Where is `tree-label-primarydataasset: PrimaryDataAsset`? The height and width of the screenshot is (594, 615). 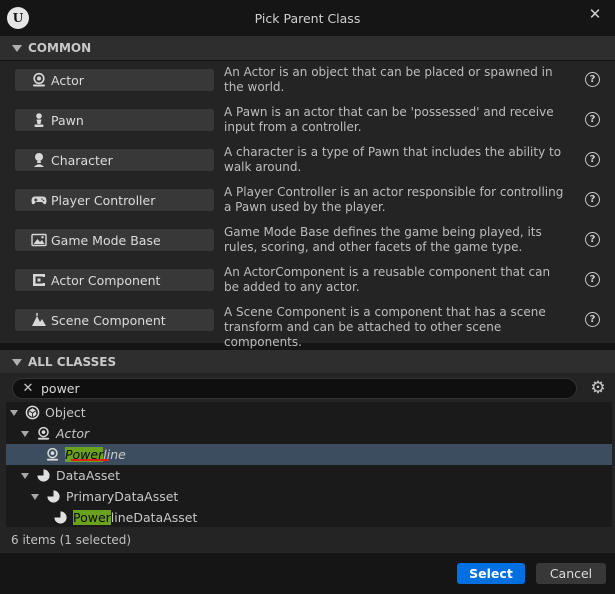 tree-label-primarydataasset: PrimaryDataAsset is located at coordinates (122, 496).